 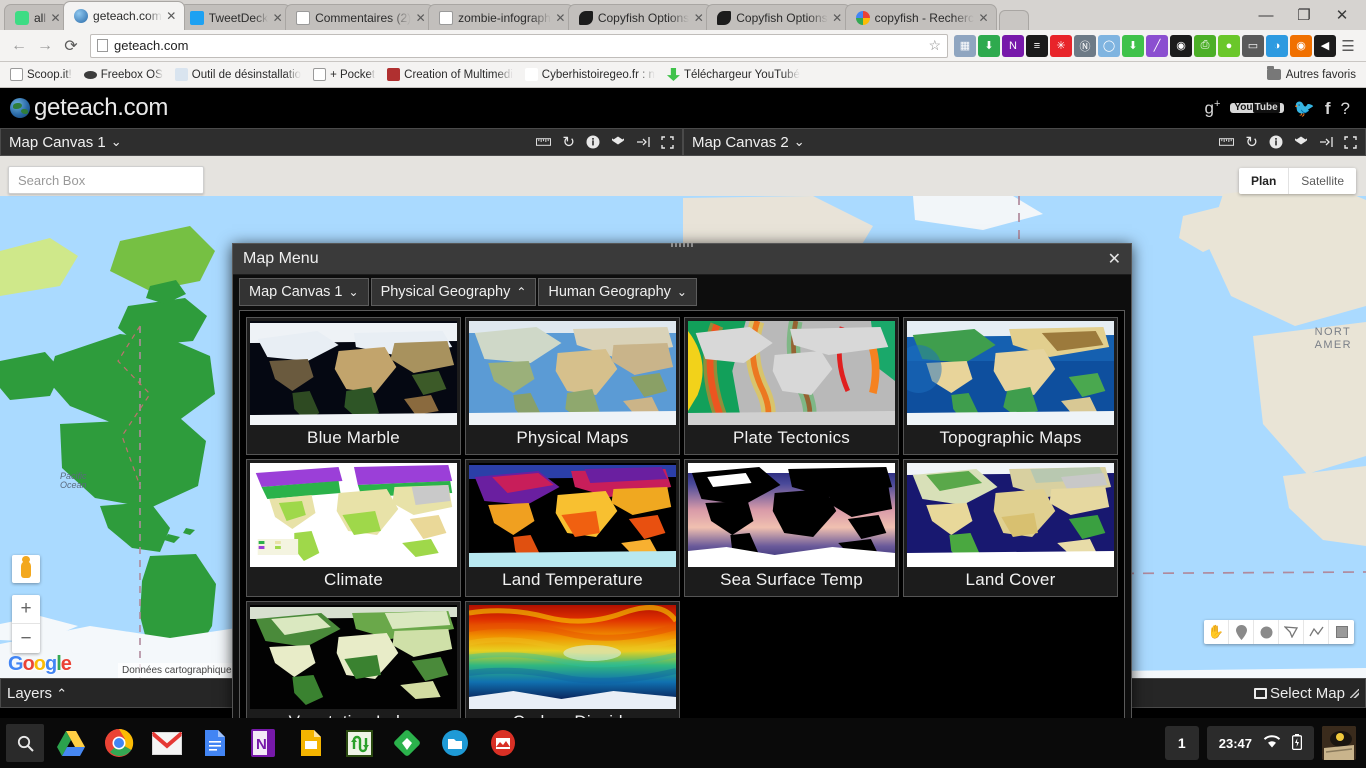 I want to click on nimbus-icon: Ⓝ, so click(x=1085, y=45).